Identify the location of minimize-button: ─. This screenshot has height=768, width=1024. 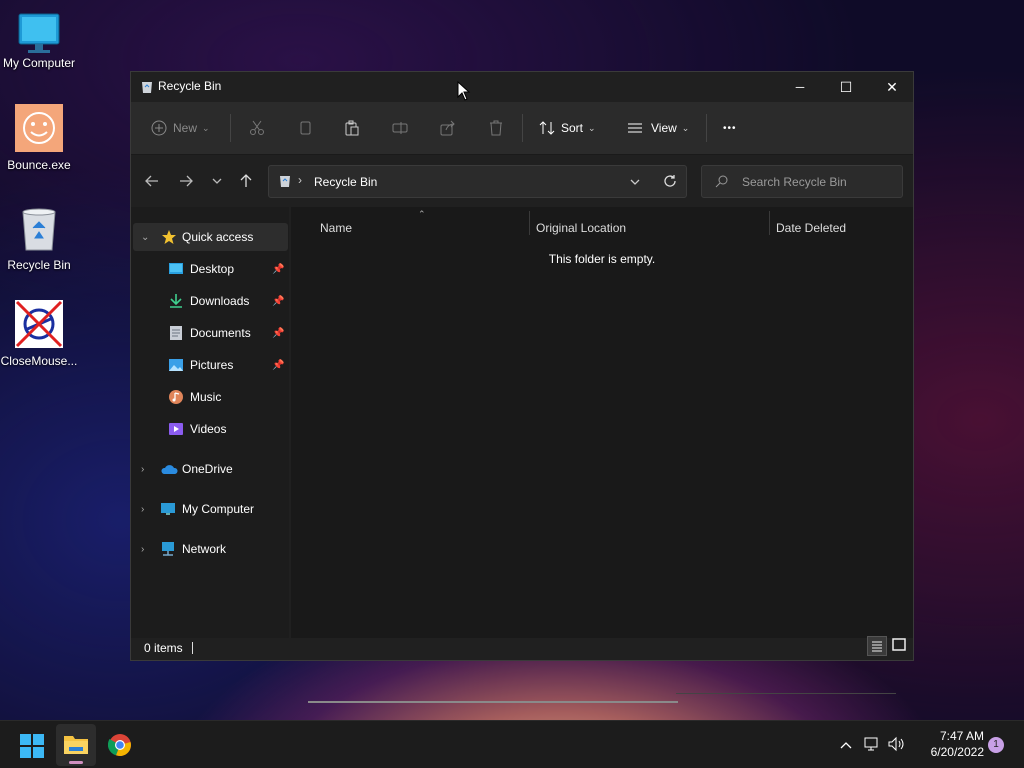
(800, 87).